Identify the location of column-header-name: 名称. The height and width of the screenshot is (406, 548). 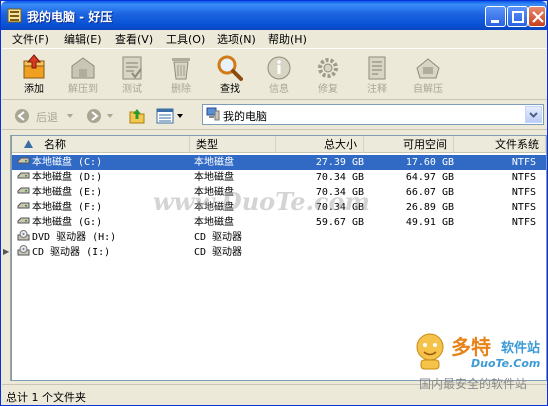
(101, 144).